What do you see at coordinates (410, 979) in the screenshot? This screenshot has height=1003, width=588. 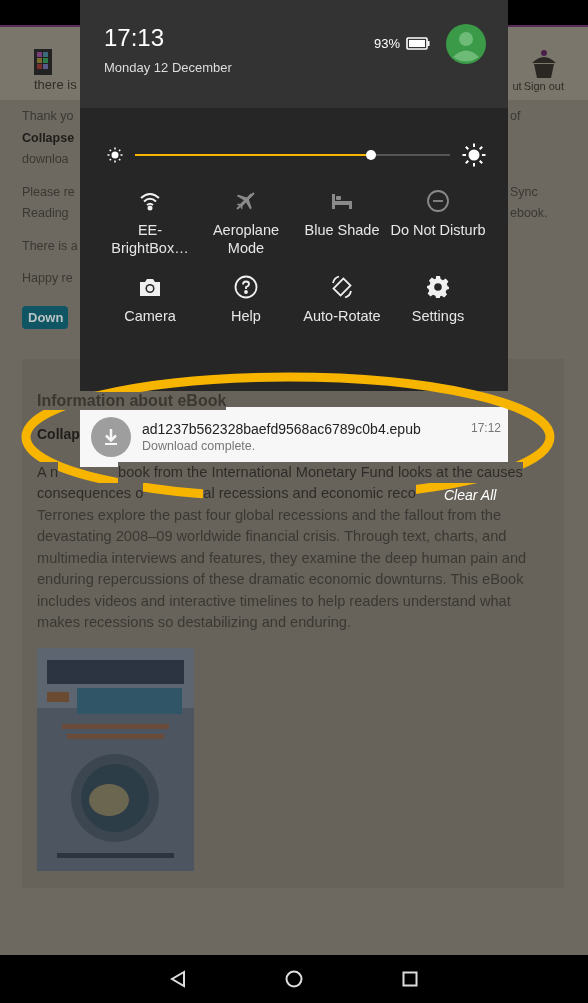 I see `recents-icon` at bounding box center [410, 979].